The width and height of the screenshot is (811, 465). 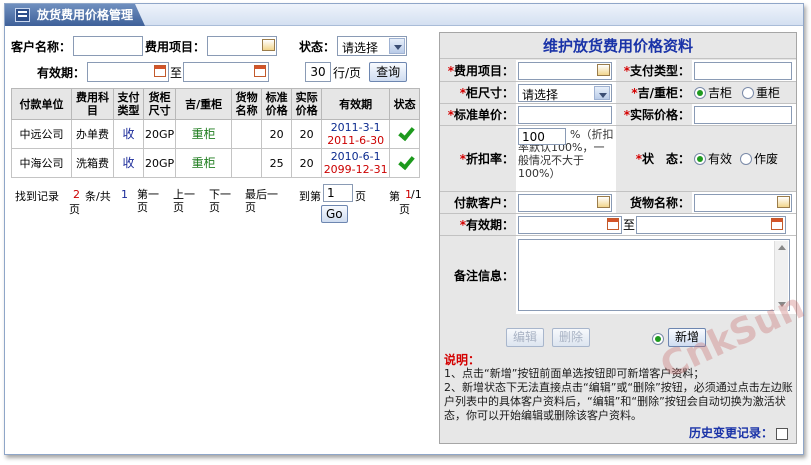 What do you see at coordinates (483, 203) in the screenshot?
I see `payer-label: 付款客户：` at bounding box center [483, 203].